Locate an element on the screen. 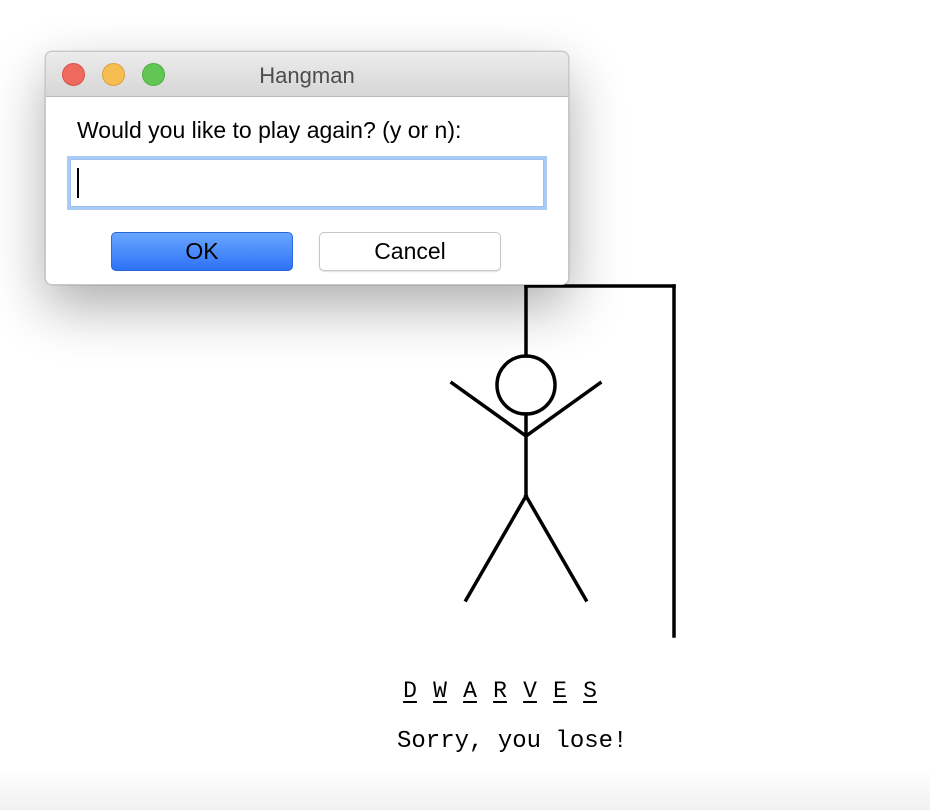  dialog-titlebar: Hangman is located at coordinates (307, 74).